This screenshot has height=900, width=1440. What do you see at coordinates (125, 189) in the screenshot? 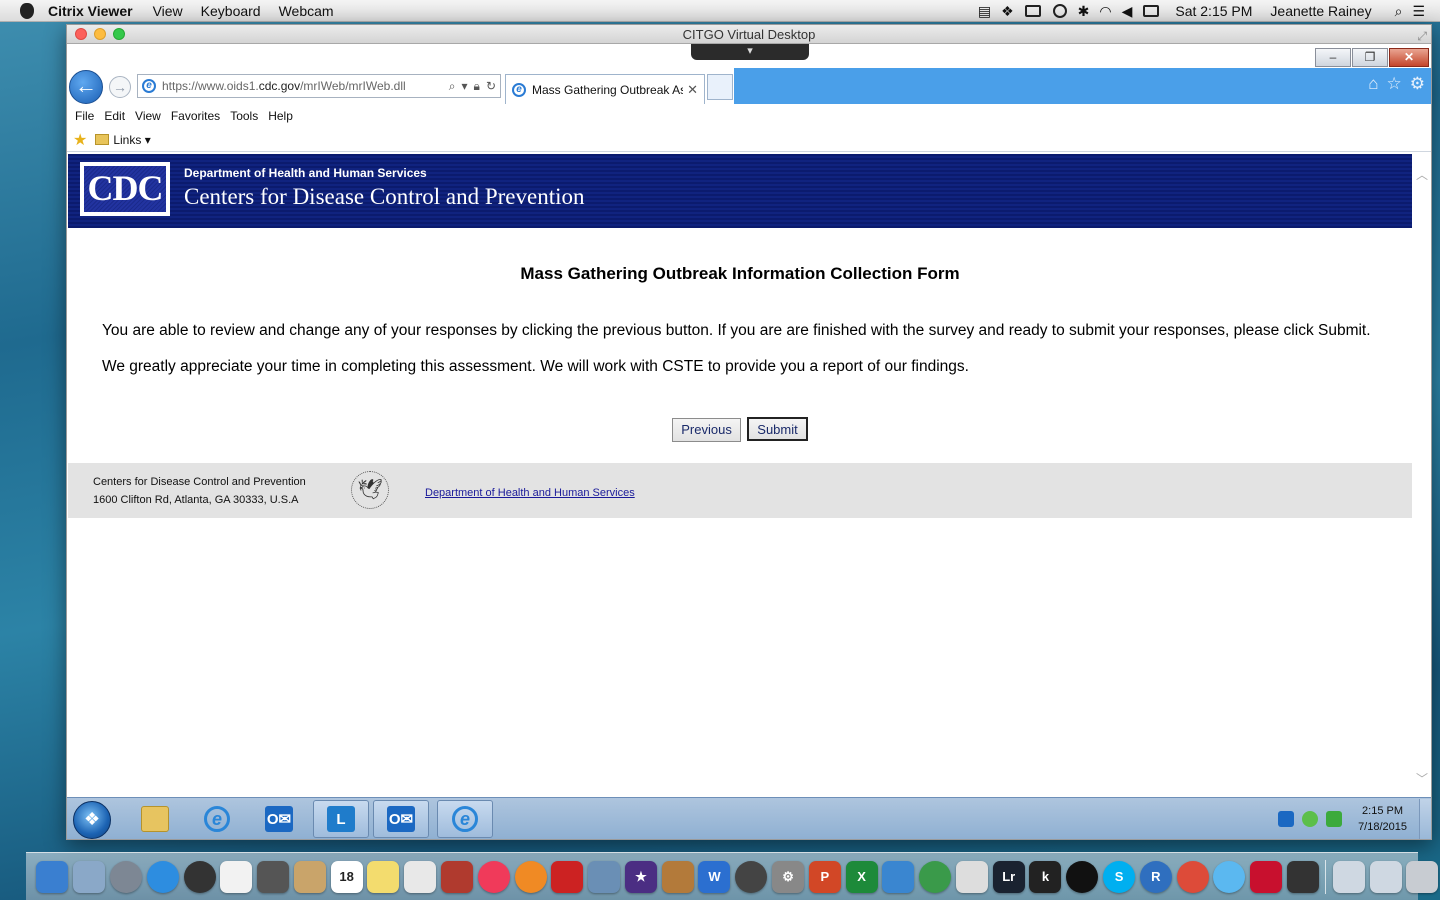
I see `cdc-logo: CDC` at bounding box center [125, 189].